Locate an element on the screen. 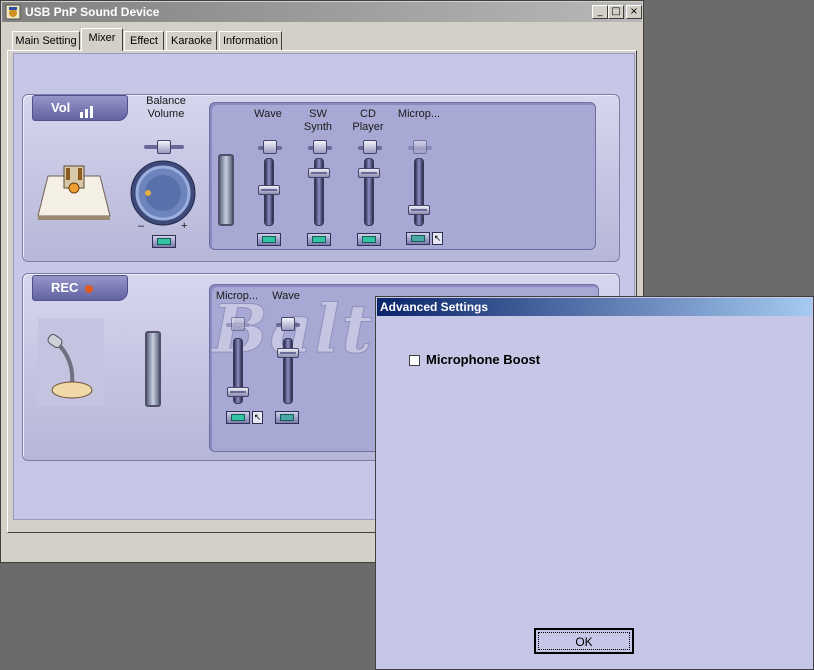 Image resolution: width=814 pixels, height=670 pixels. channel-label-cd-player: CD Player is located at coordinates (368, 120).